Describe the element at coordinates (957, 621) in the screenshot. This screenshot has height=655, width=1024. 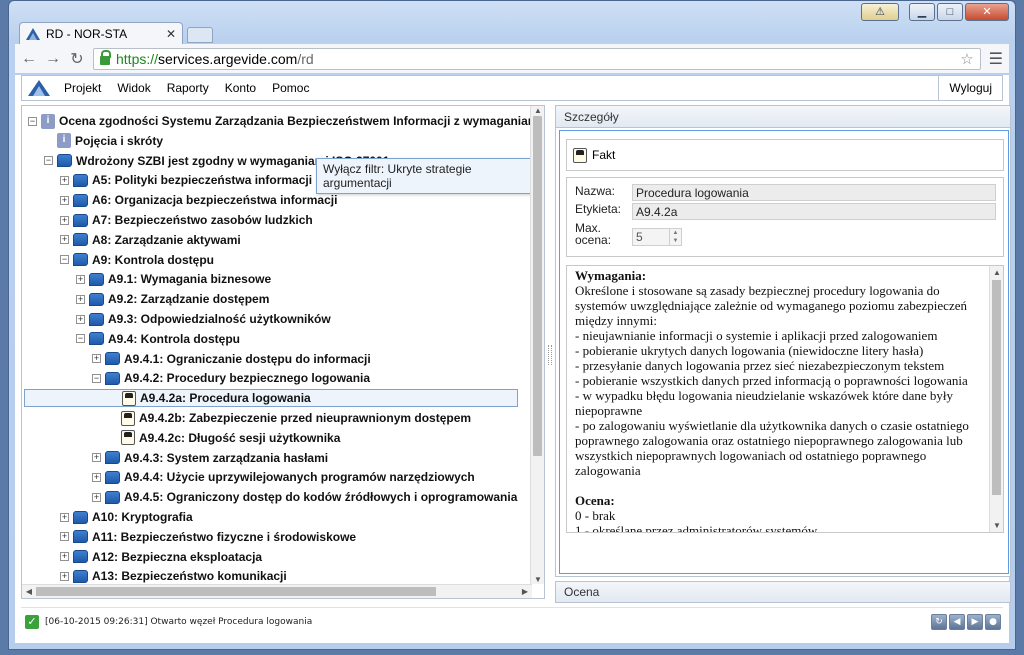
I see `prev-icon: ◀` at that location.